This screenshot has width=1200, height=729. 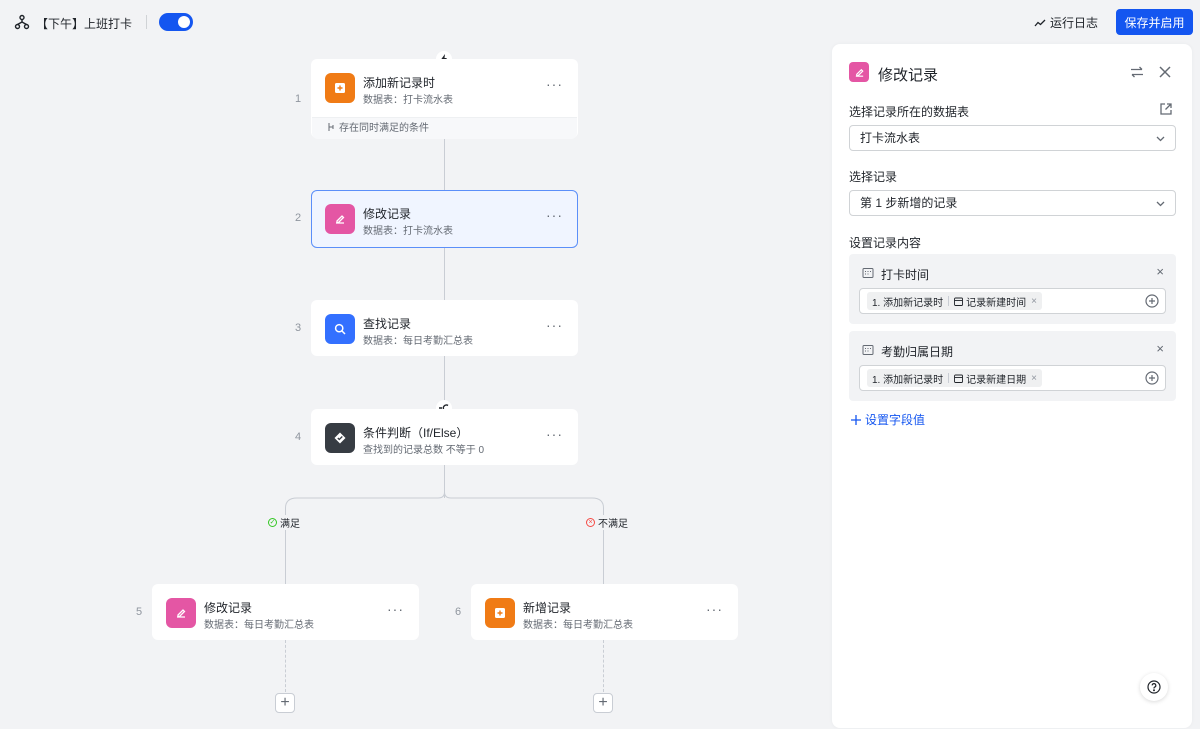 What do you see at coordinates (298, 99) in the screenshot?
I see `step-number: 1` at bounding box center [298, 99].